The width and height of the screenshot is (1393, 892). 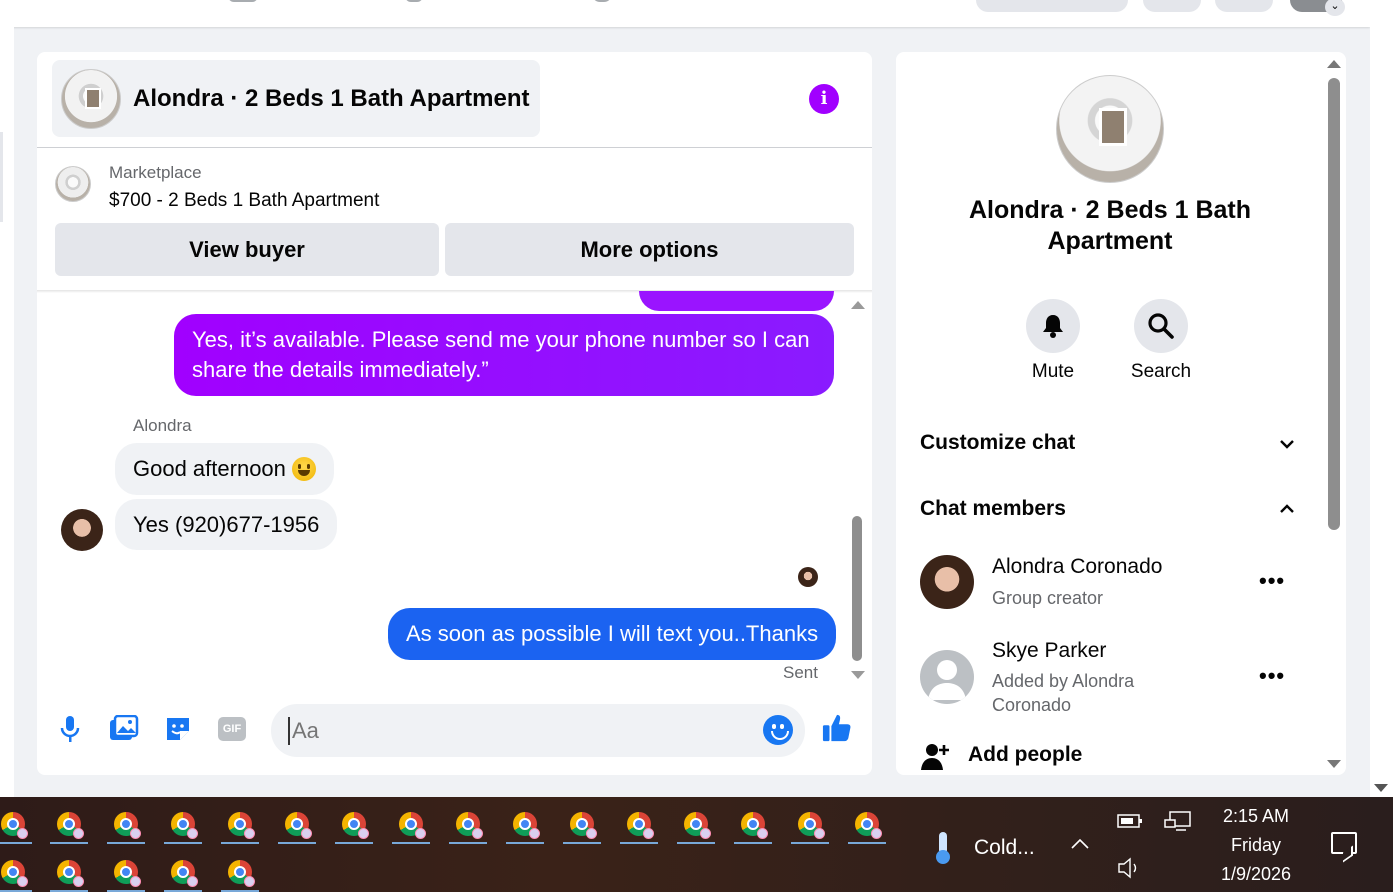 What do you see at coordinates (1381, 398) in the screenshot?
I see `page-scrollbar` at bounding box center [1381, 398].